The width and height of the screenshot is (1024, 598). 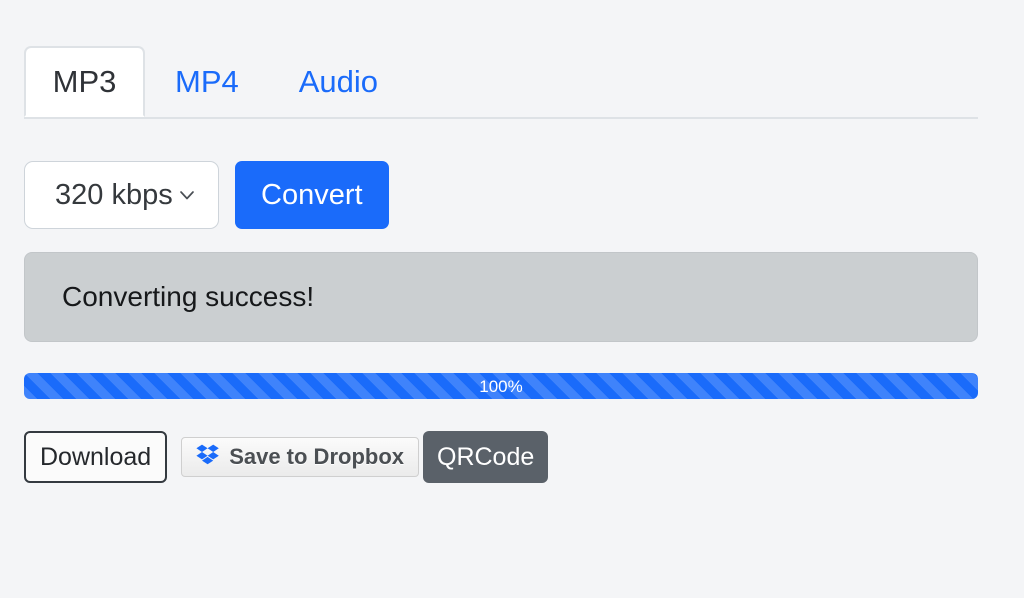 What do you see at coordinates (316, 456) in the screenshot?
I see `save-to-dropbox-label: Save to Dropbox` at bounding box center [316, 456].